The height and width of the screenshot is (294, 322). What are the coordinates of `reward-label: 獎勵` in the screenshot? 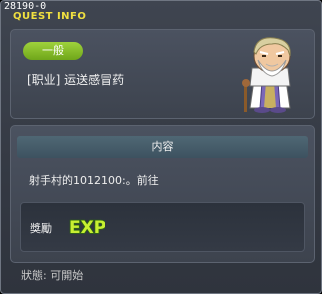 It's located at (41, 228).